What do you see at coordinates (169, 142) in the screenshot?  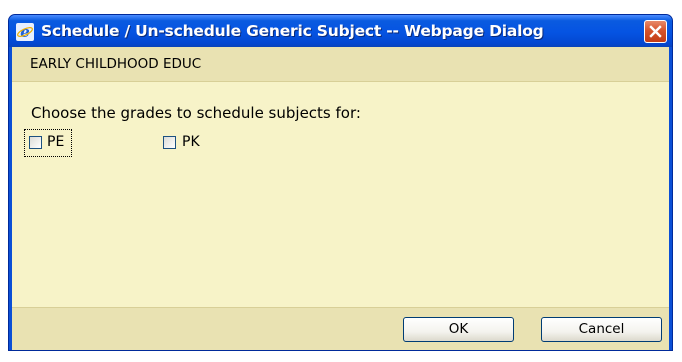 I see `pk-checkbox` at bounding box center [169, 142].